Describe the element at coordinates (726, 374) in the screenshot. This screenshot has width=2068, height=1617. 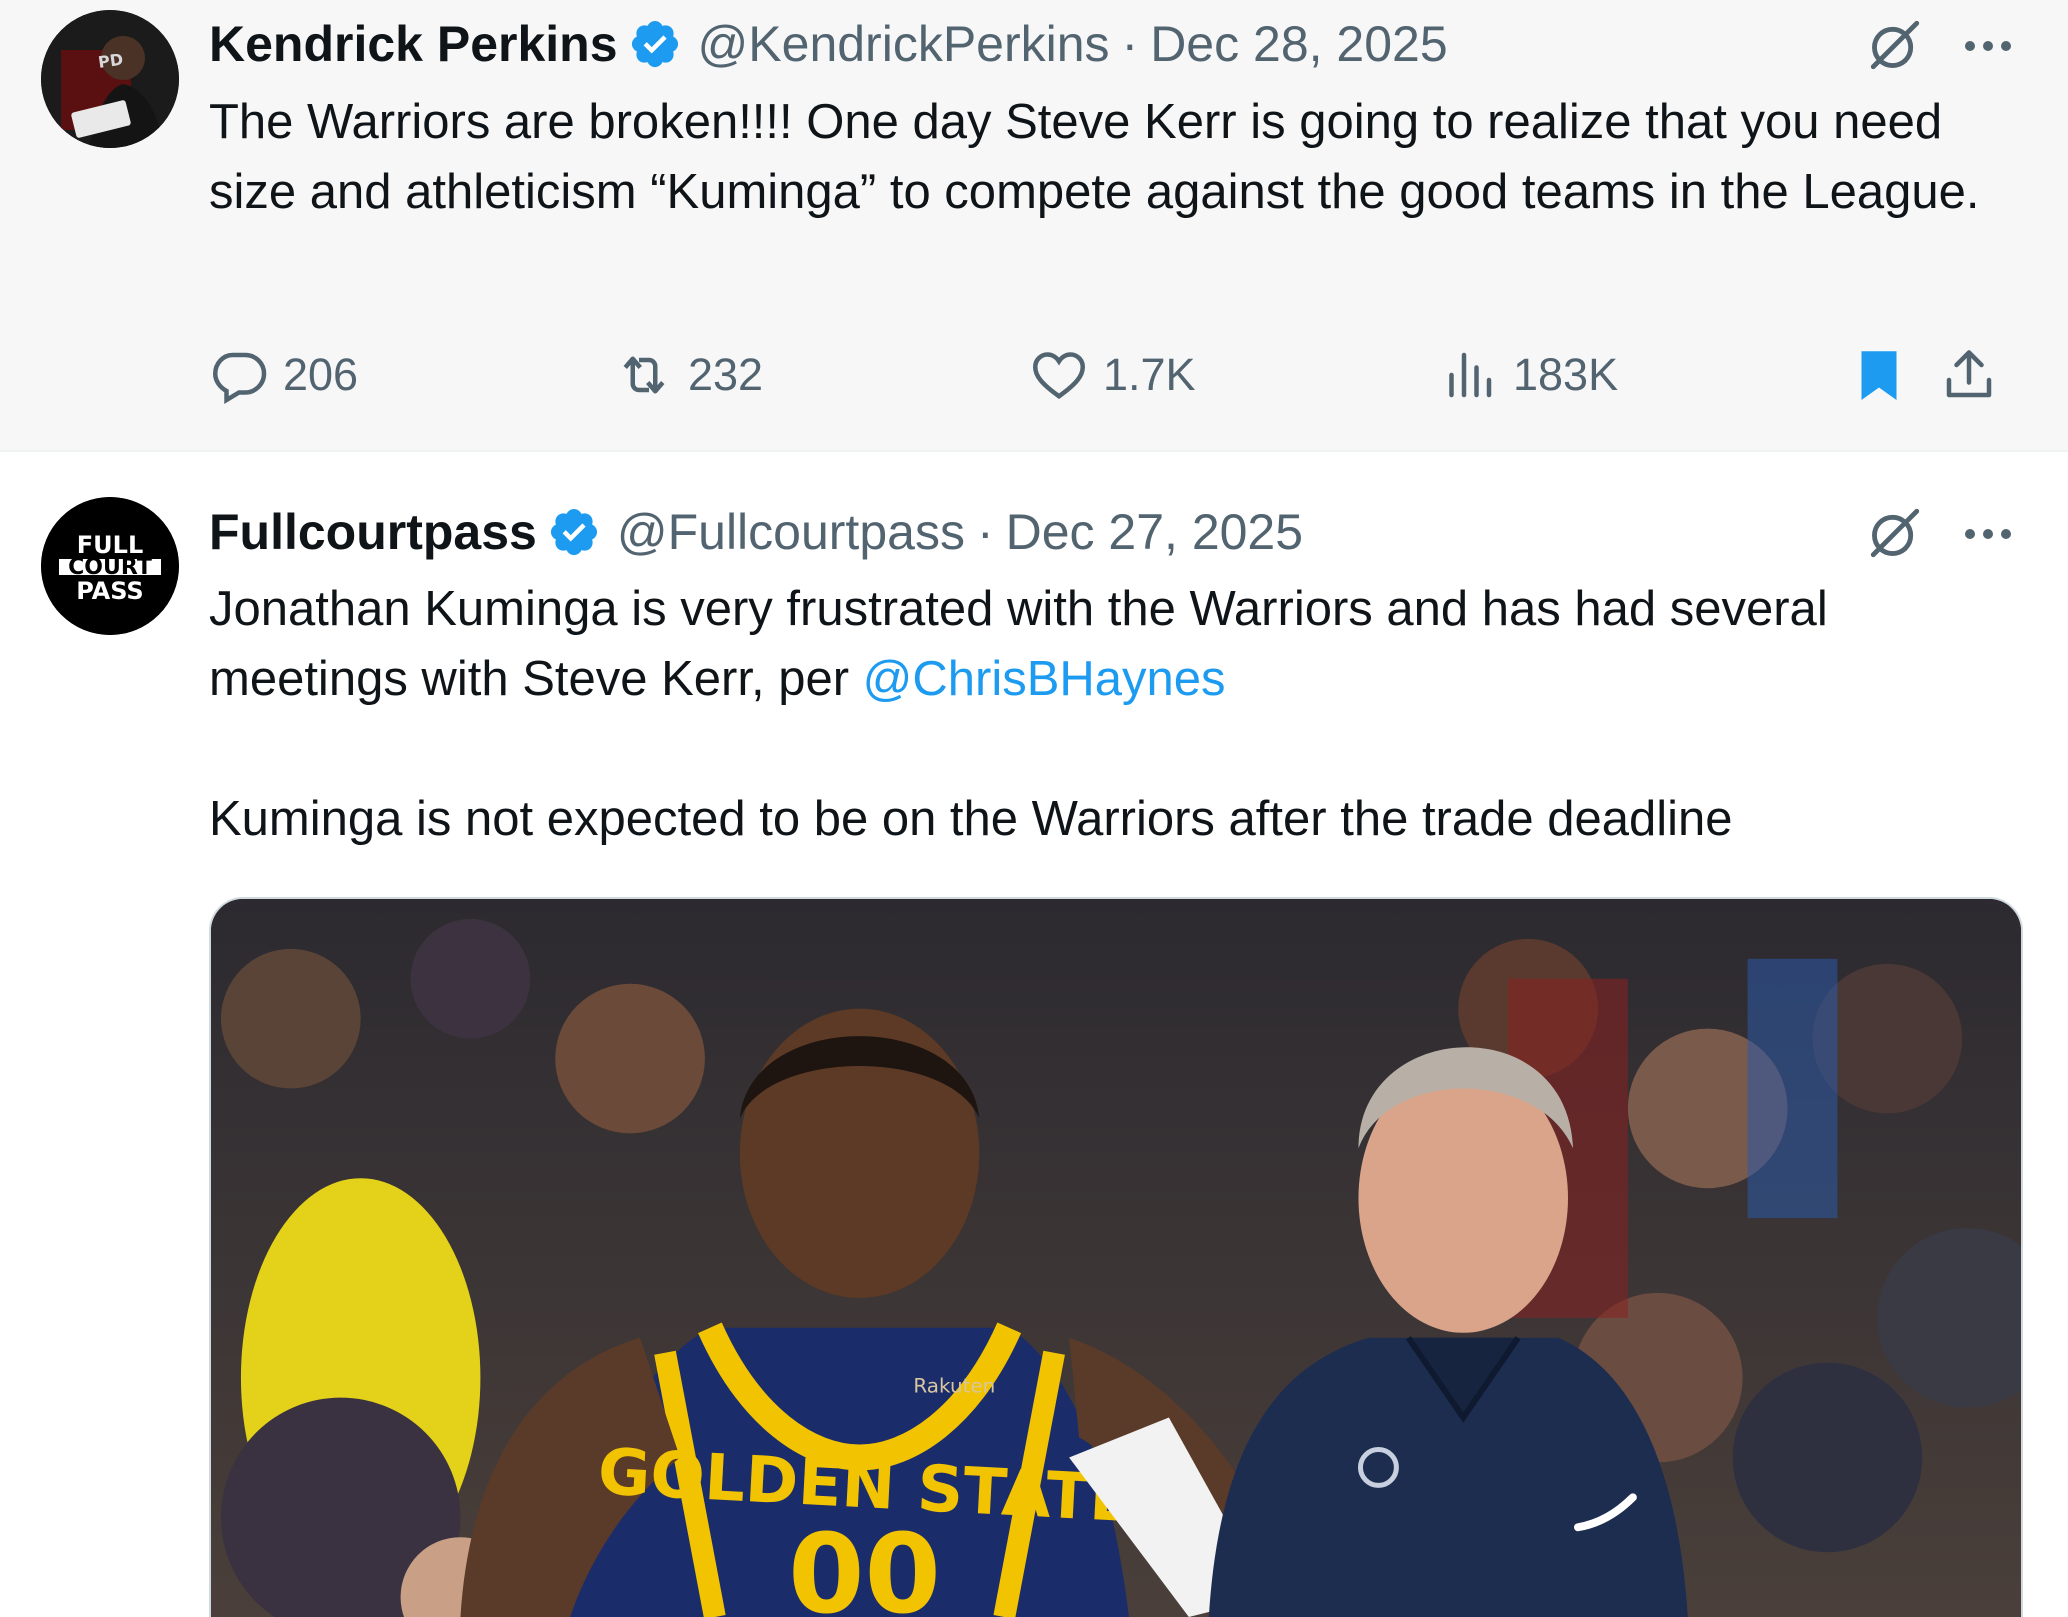
I see `repost-count: 232` at that location.